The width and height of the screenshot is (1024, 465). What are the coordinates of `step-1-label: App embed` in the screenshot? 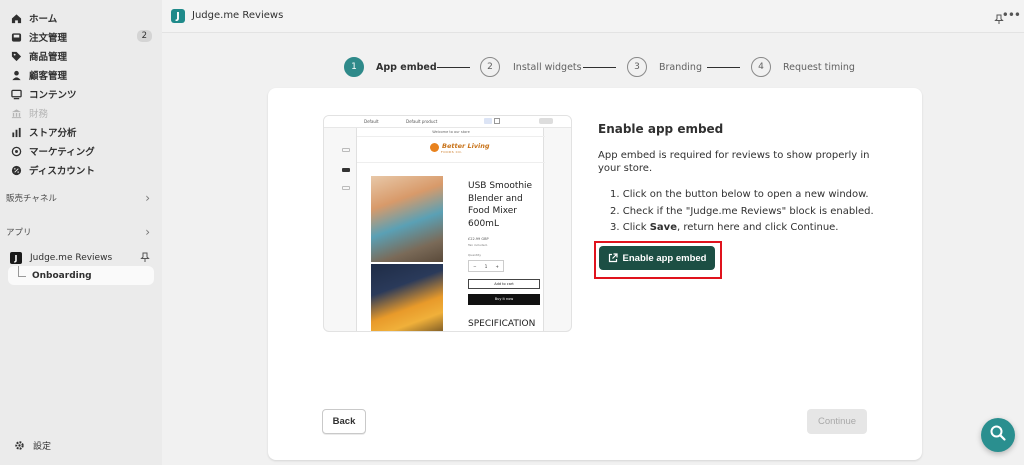 It's located at (406, 67).